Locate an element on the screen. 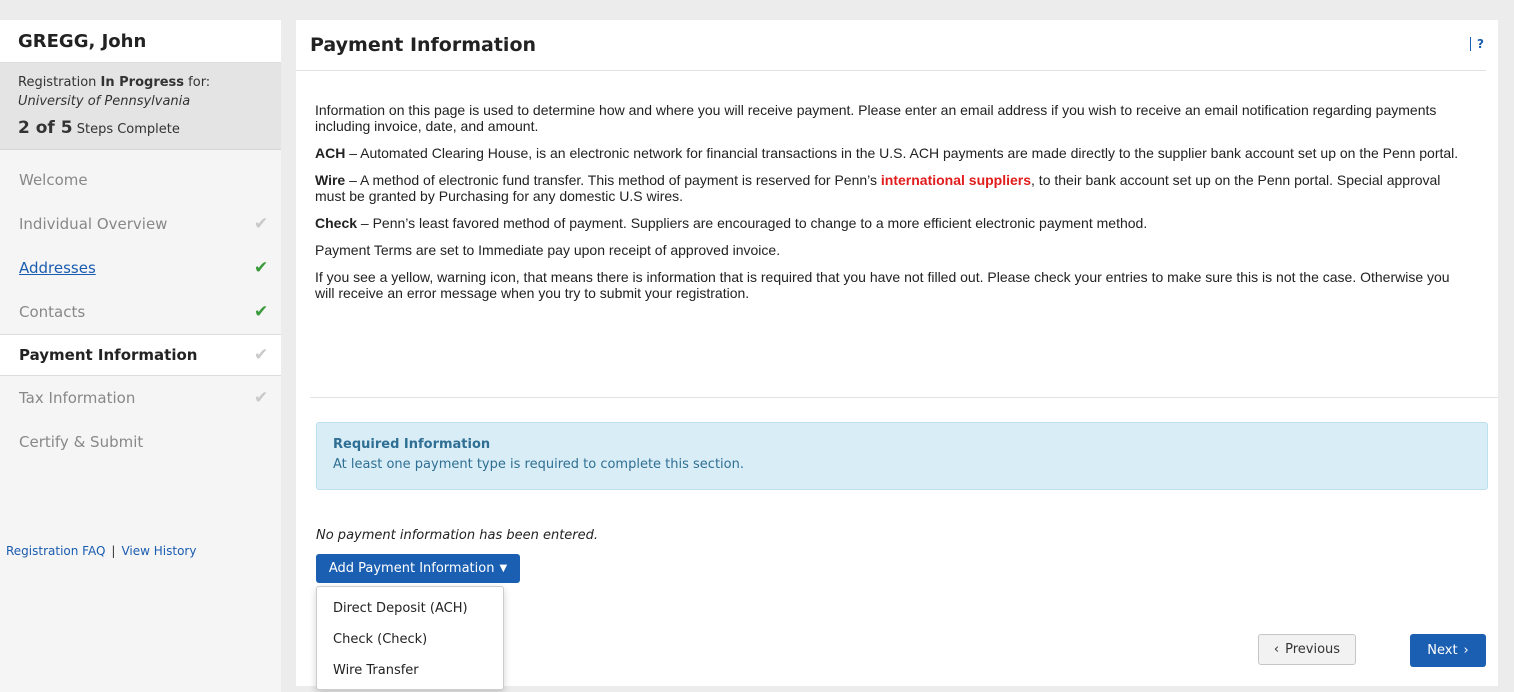  nav-item-welcome: Welcome is located at coordinates (140, 180).